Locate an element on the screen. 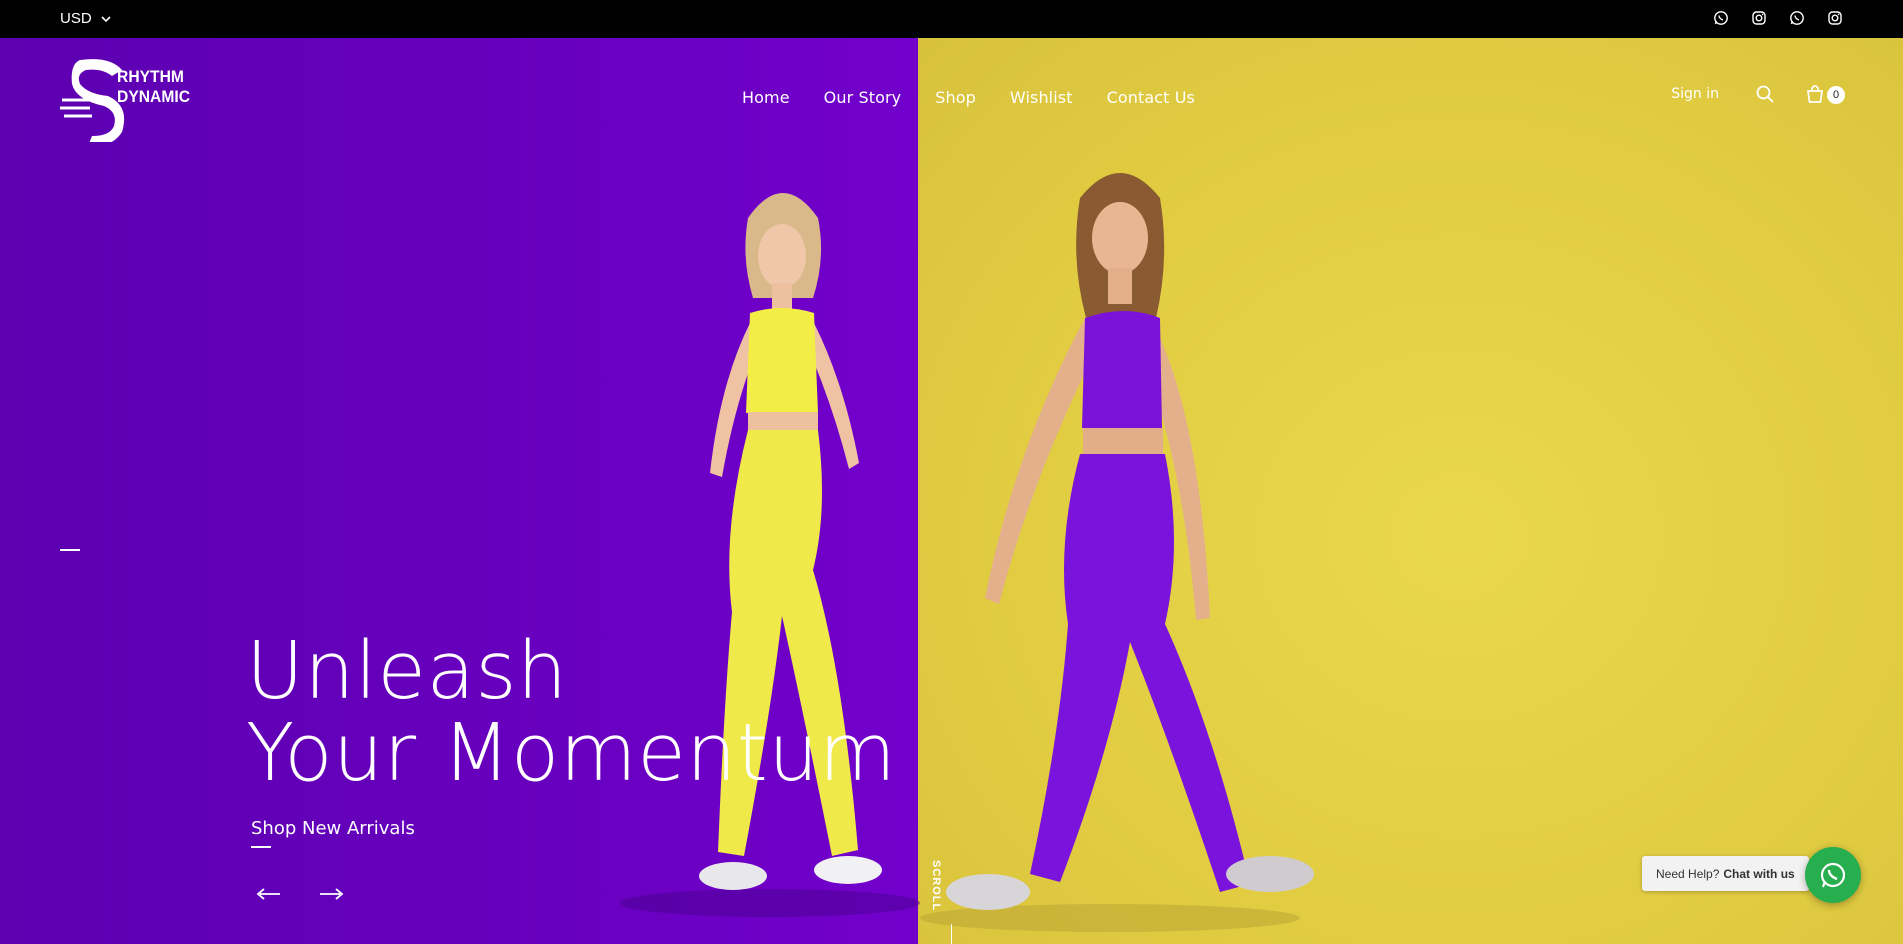 Image resolution: width=1903 pixels, height=944 pixels. header-actions: Sign in 0 is located at coordinates (1758, 94).